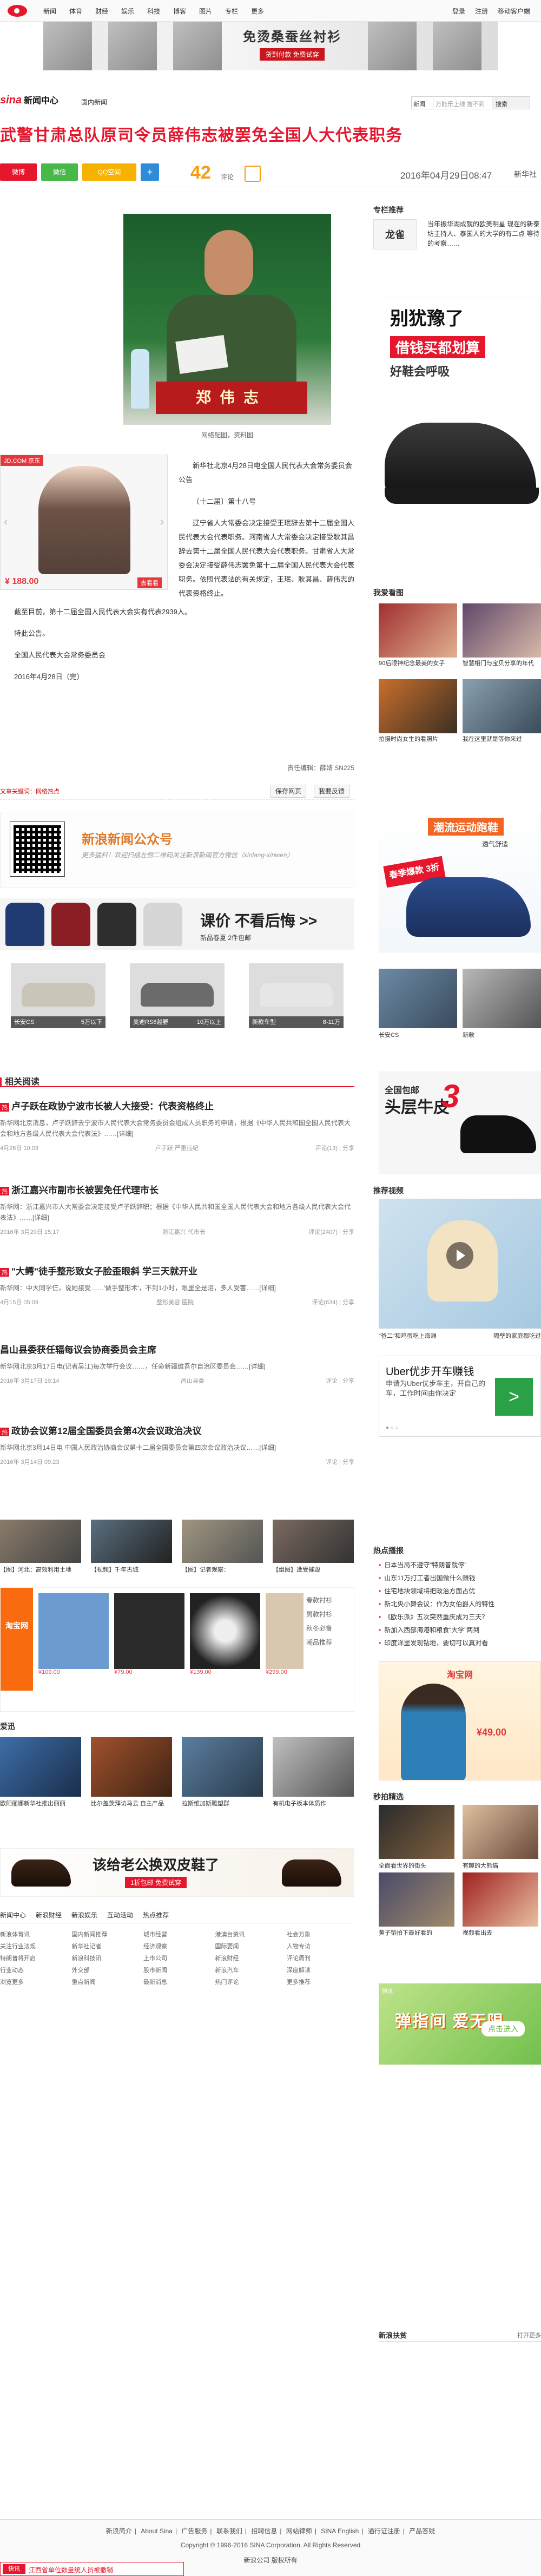 The height and width of the screenshot is (2576, 541). I want to click on chevron-right-icon: ›, so click(162, 522).